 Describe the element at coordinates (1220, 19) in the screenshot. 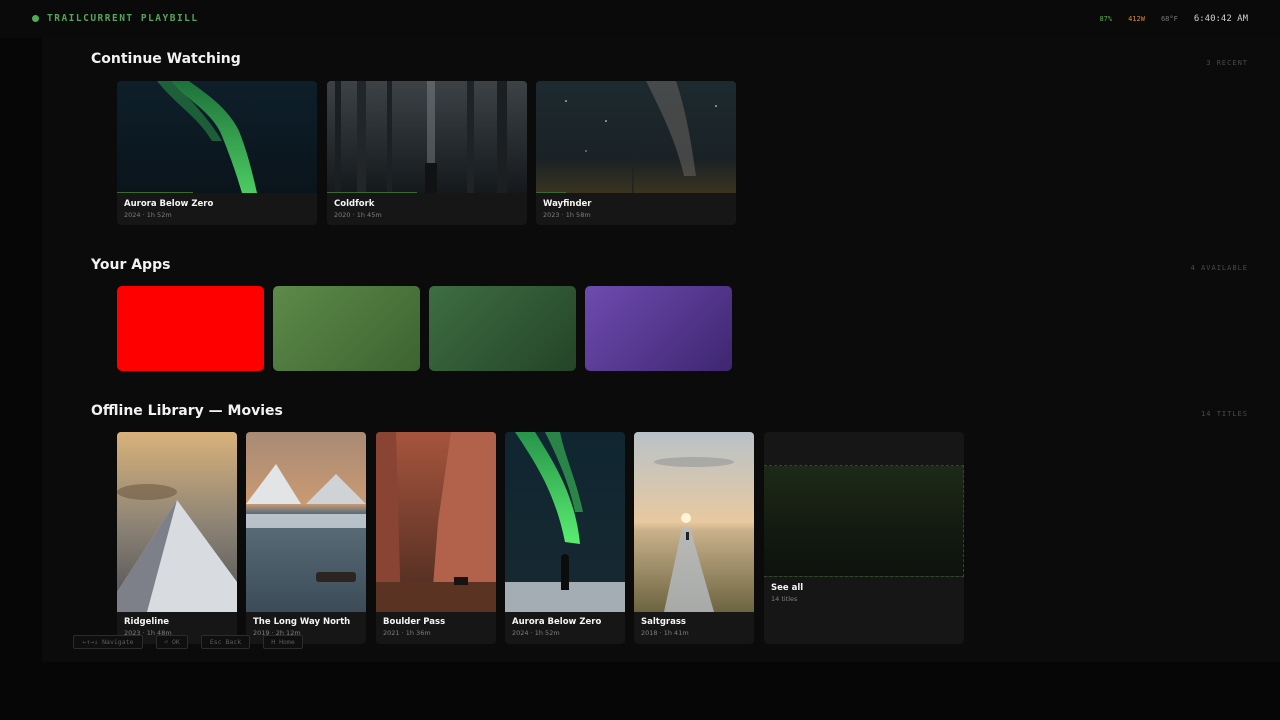

I see `clock: 6:40:42 AM` at that location.